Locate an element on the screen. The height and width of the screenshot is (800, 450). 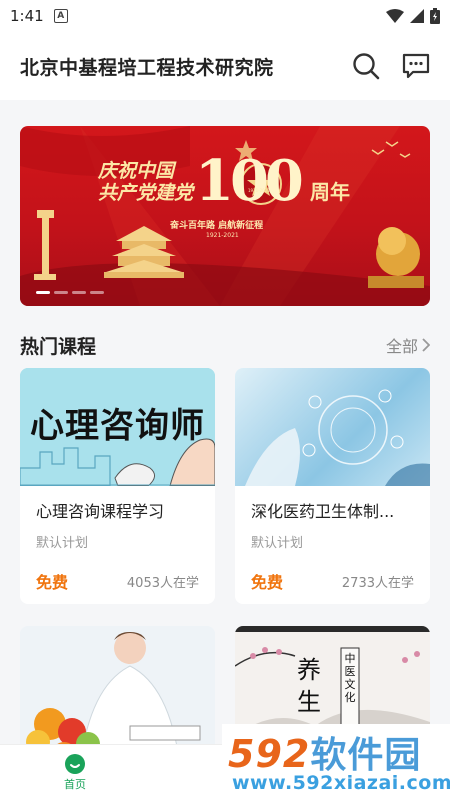
page-title: 北京中基程培工程技术研究院 is located at coordinates (147, 67).